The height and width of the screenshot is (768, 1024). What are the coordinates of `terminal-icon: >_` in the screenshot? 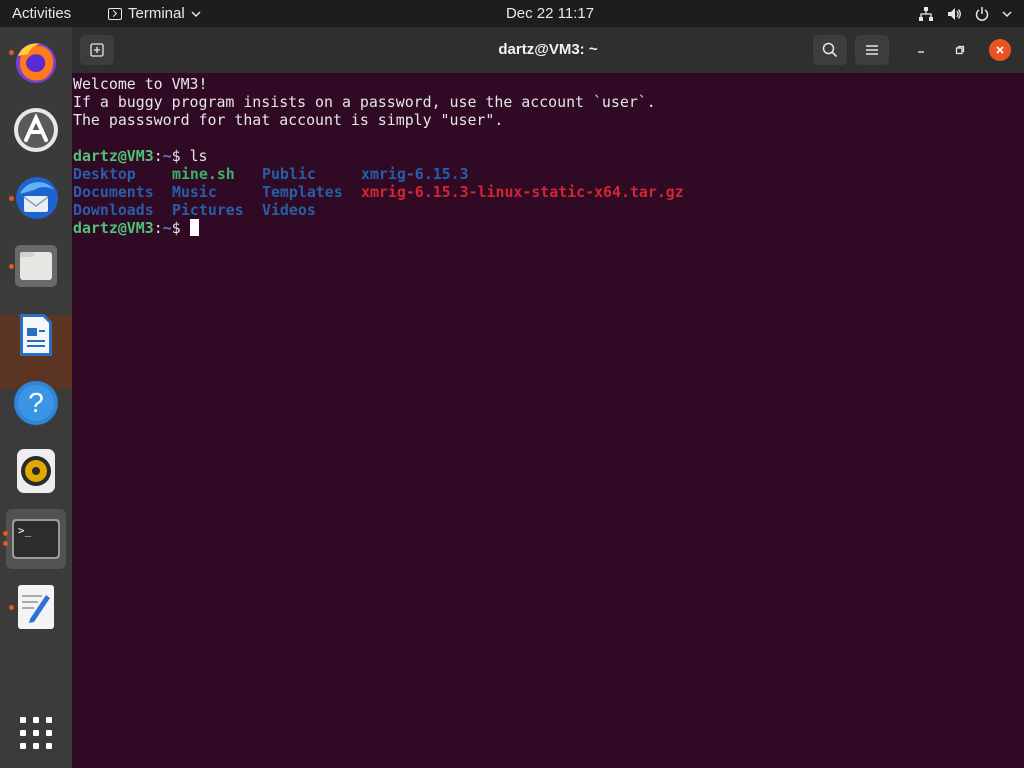 It's located at (36, 539).